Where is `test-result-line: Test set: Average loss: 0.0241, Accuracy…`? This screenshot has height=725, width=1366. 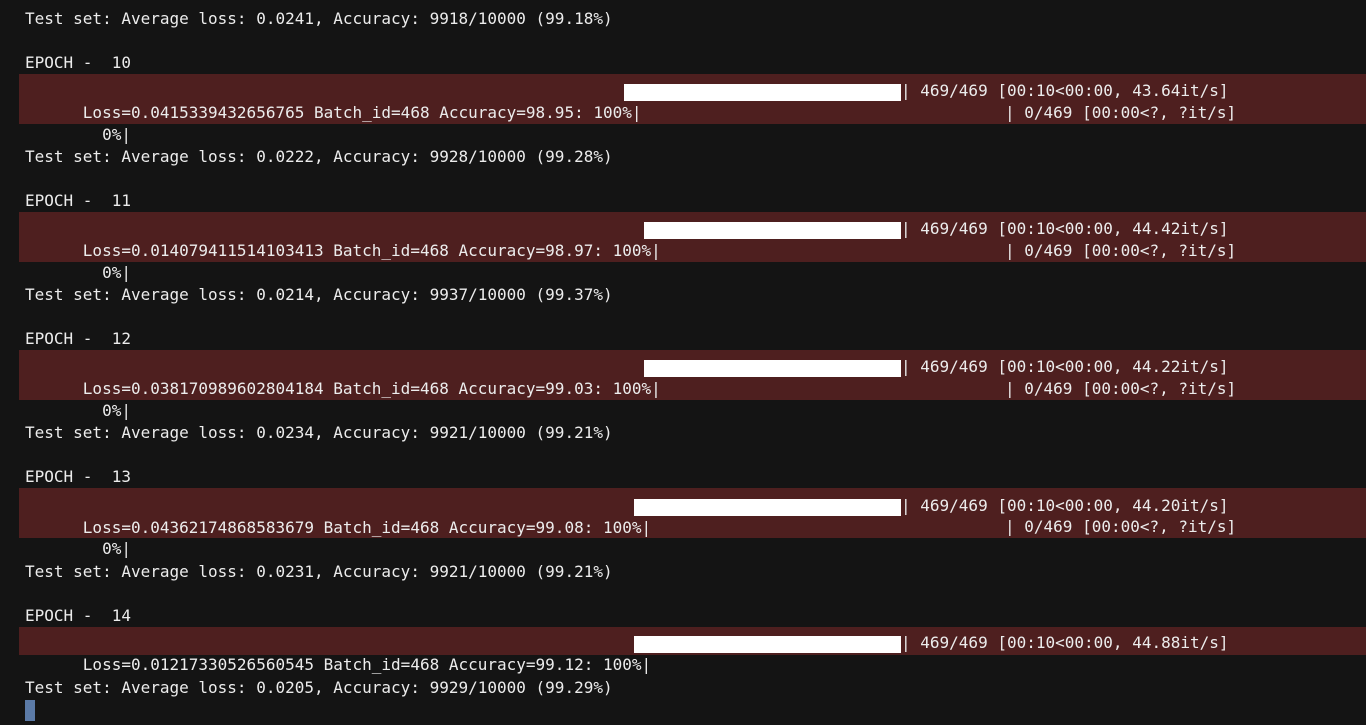 test-result-line: Test set: Average loss: 0.0241, Accuracy… is located at coordinates (319, 18).